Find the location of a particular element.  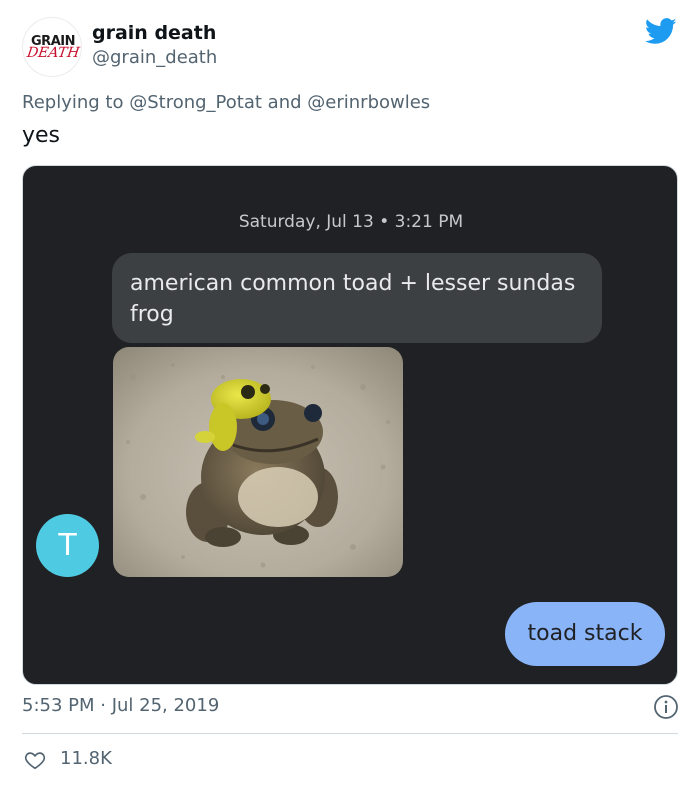

display-name: grain death is located at coordinates (154, 33).